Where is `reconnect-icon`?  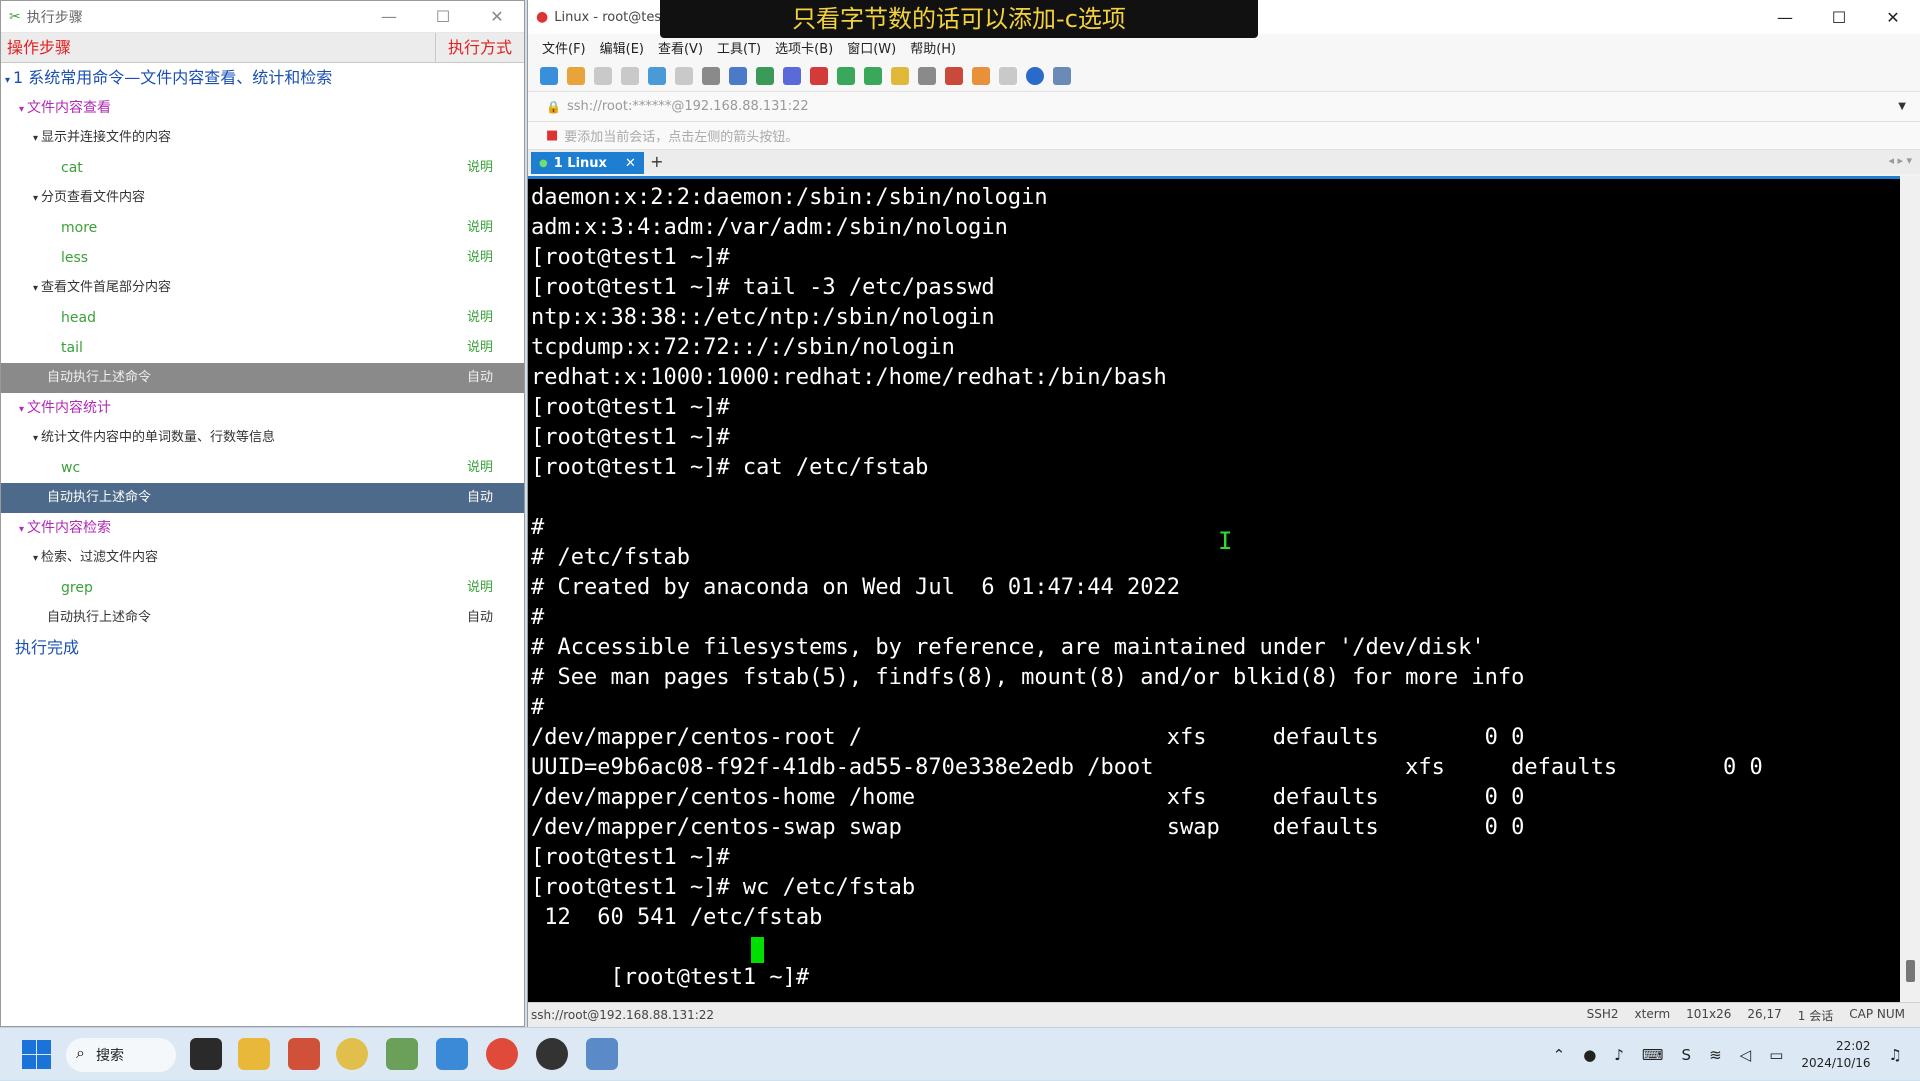
reconnect-icon is located at coordinates (657, 75).